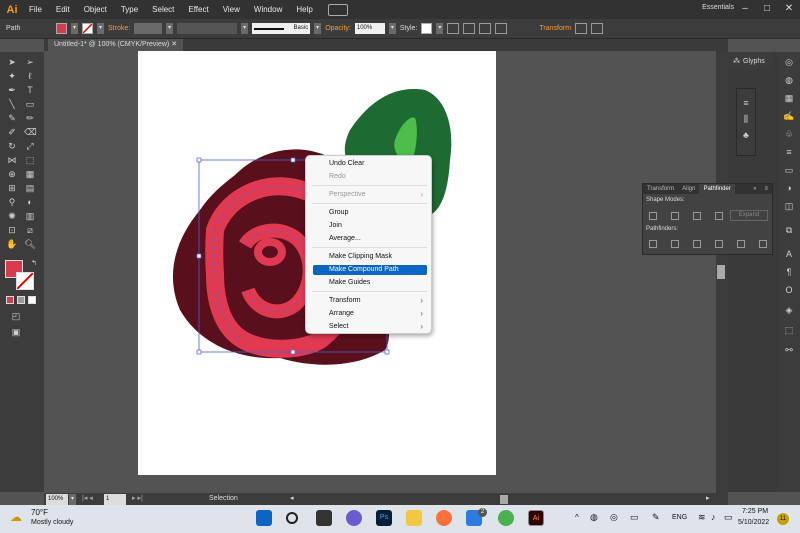 The width and height of the screenshot is (800, 533). I want to click on glyphs-panel-tab: ⁂ Glyphs, so click(750, 61).